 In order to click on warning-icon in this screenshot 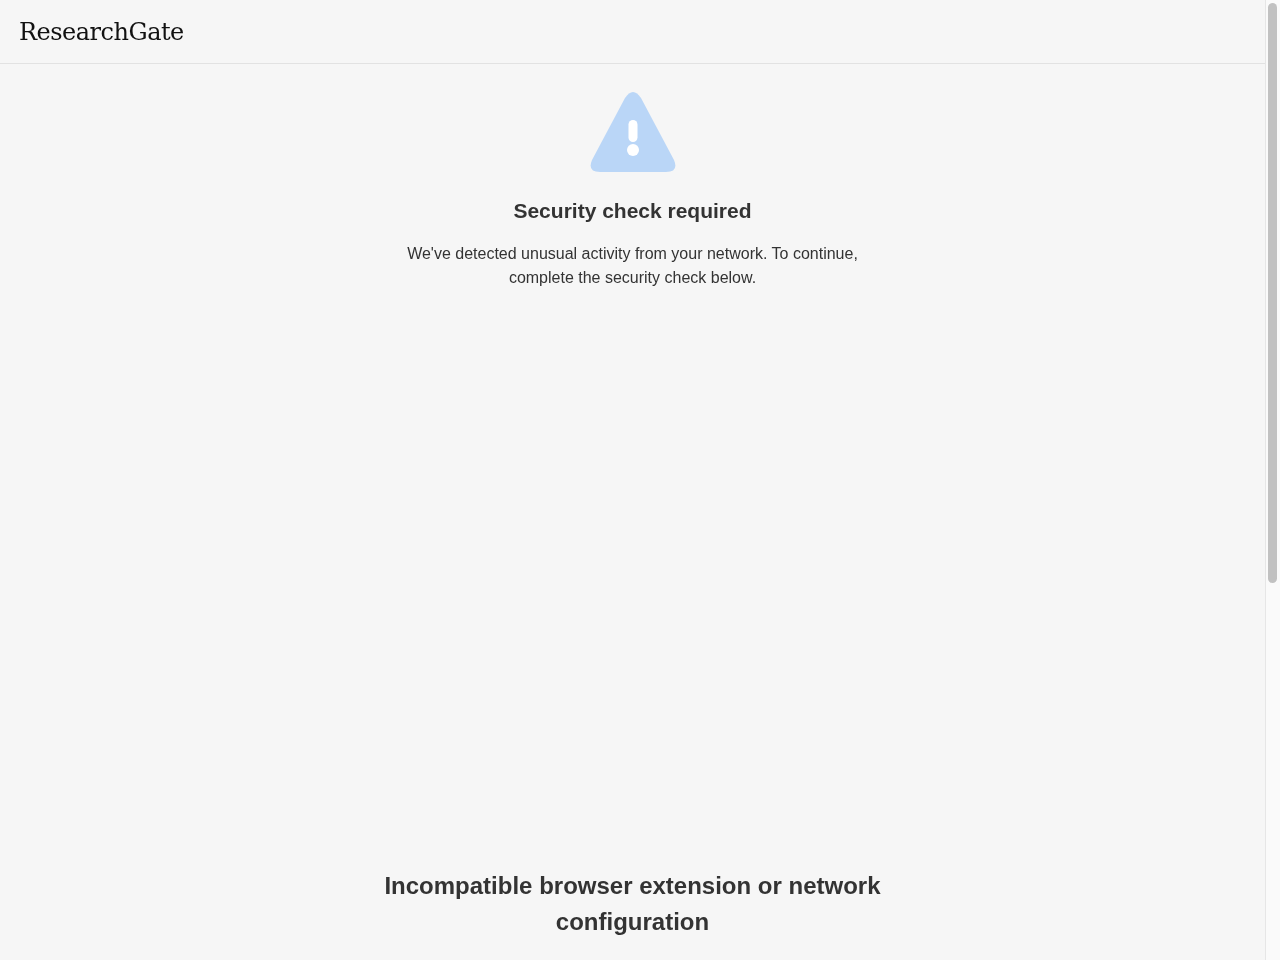, I will do `click(632, 133)`.